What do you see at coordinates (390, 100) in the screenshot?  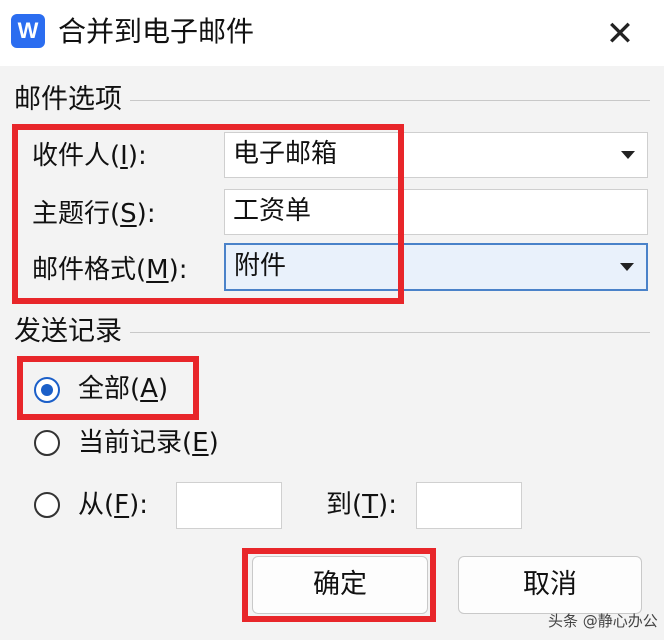 I see `mail-options-divider` at bounding box center [390, 100].